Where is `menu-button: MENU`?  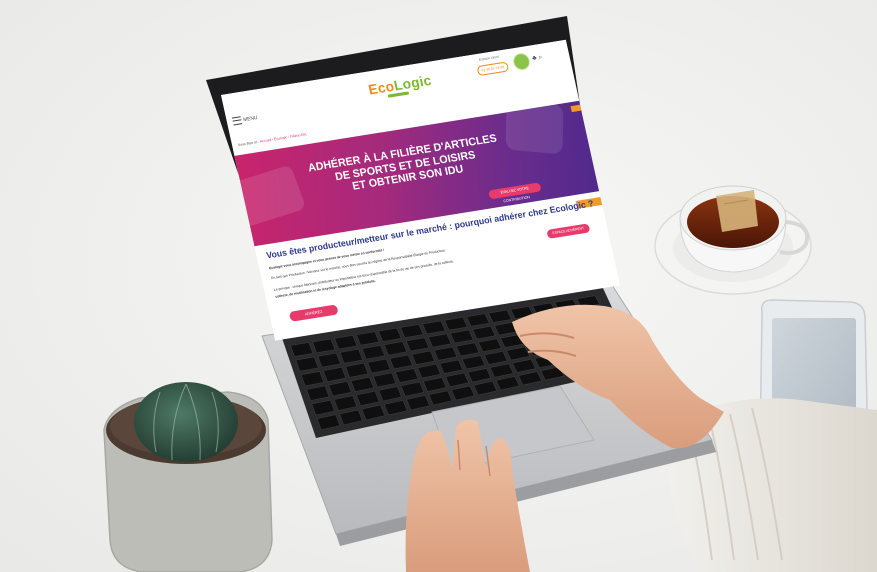 menu-button: MENU is located at coordinates (245, 120).